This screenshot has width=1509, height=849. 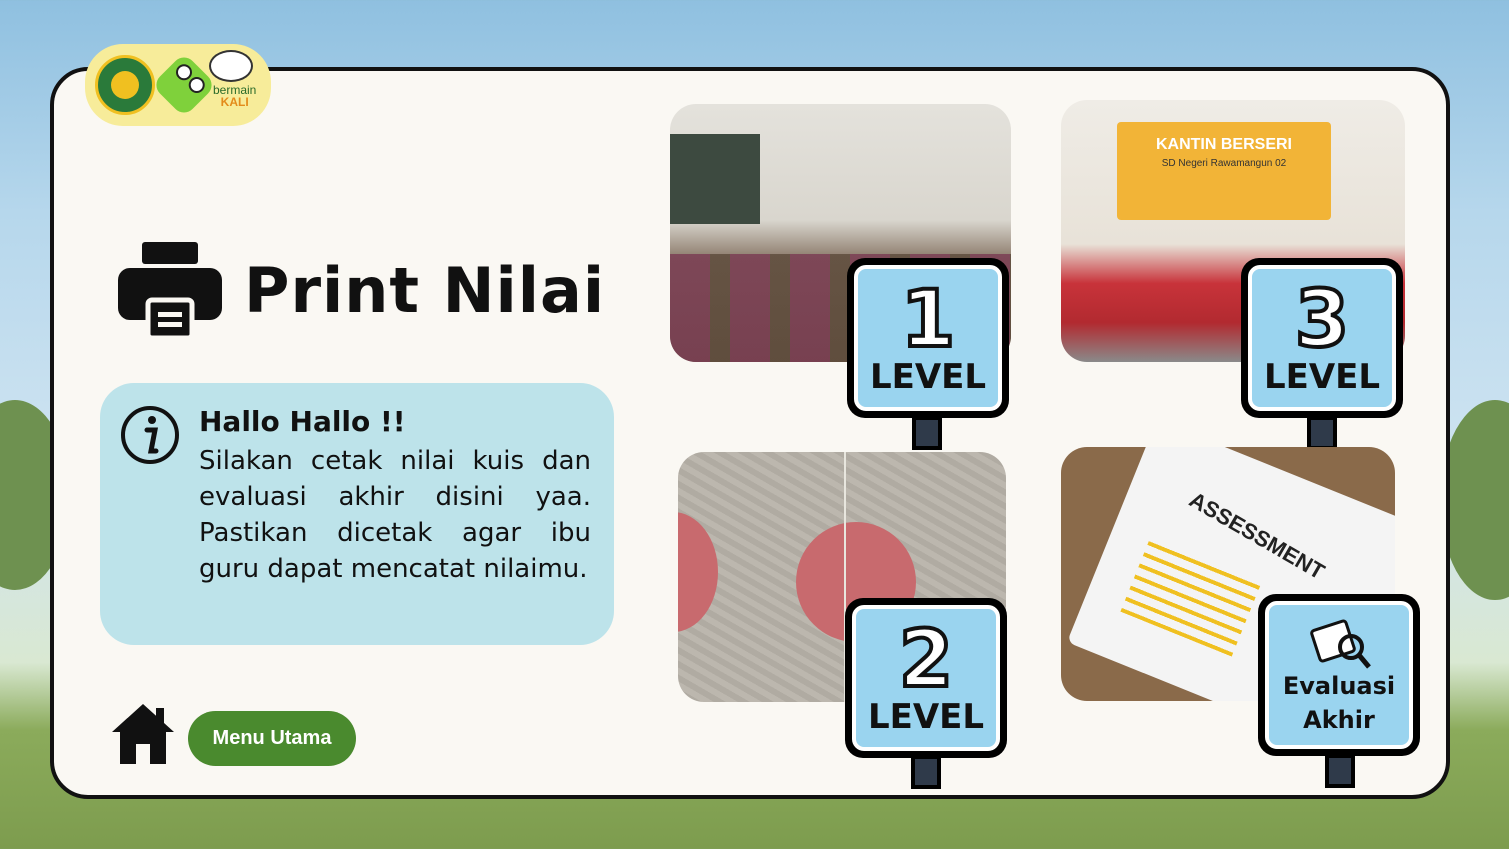 What do you see at coordinates (1339, 720) in the screenshot?
I see `evaluasi-line2: Akhir` at bounding box center [1339, 720].